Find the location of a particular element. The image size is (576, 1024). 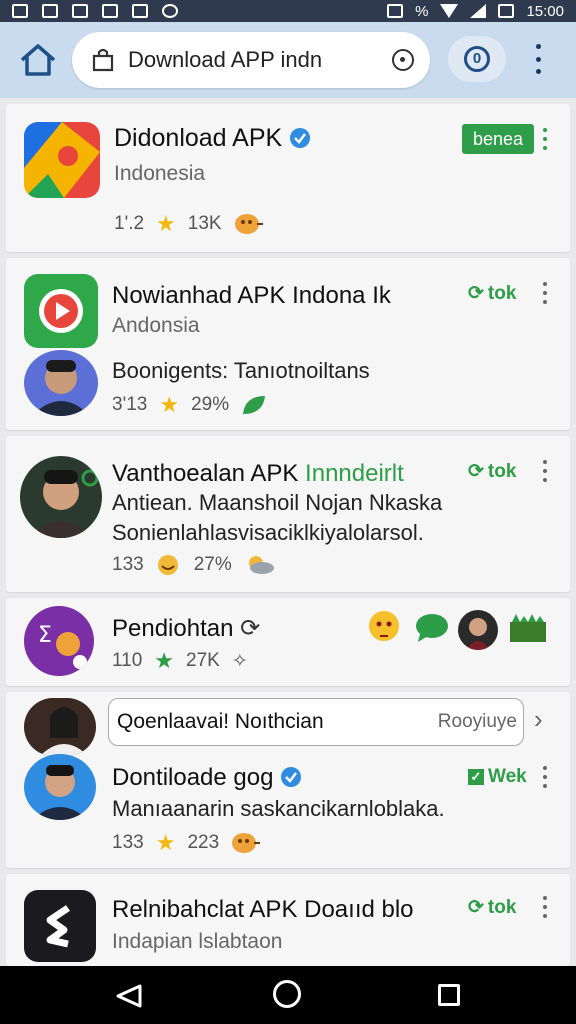

clock: 15:00 is located at coordinates (545, 11).